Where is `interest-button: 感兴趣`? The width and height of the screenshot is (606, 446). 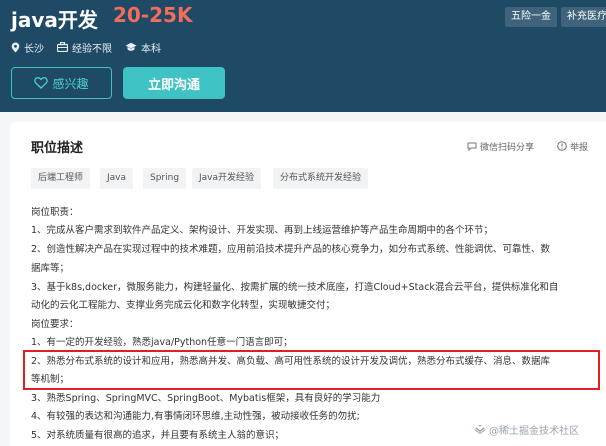 interest-button: 感兴趣 is located at coordinates (61, 83).